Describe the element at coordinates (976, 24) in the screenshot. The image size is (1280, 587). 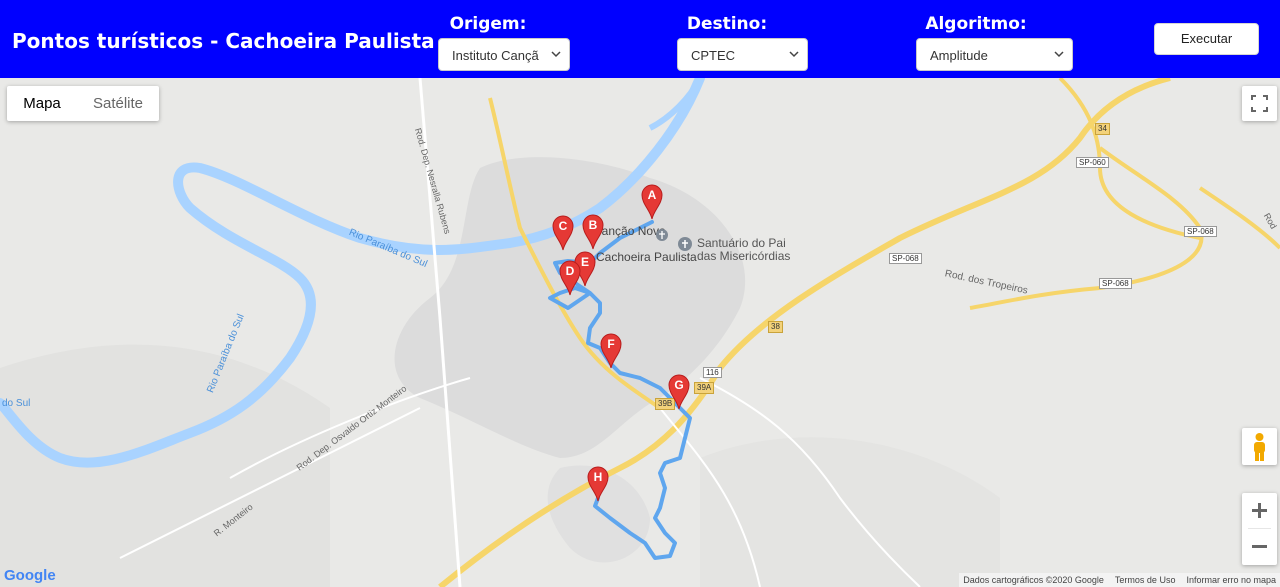
I see `algorithm-label: Algoritmo:` at that location.